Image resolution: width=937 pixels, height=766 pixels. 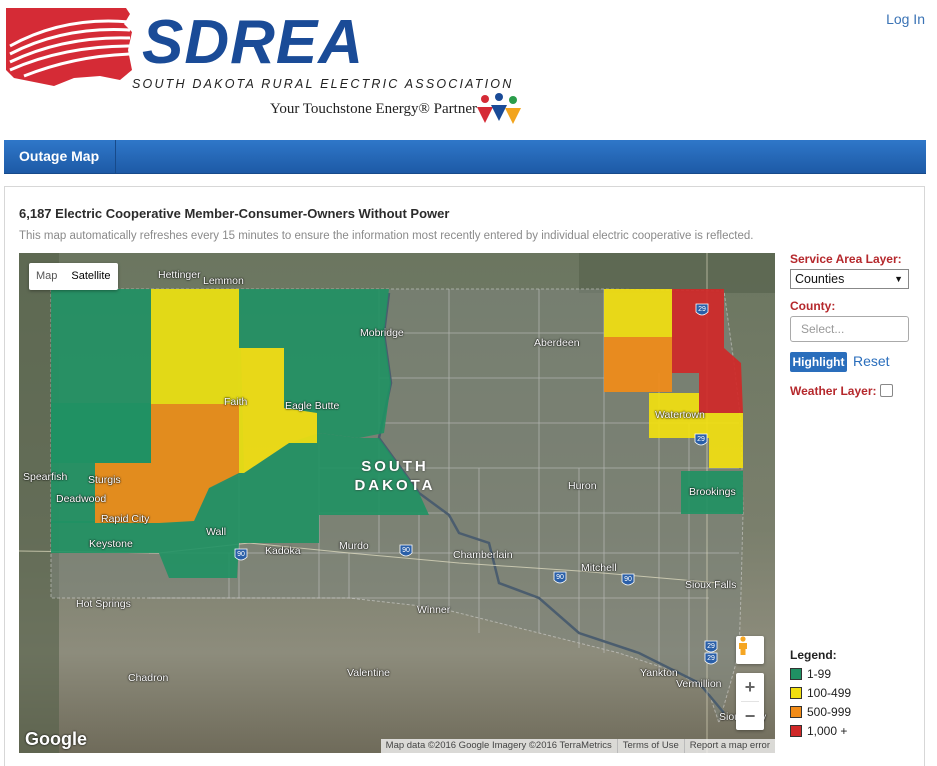 I want to click on city-label: Lemmon, so click(x=223, y=281).